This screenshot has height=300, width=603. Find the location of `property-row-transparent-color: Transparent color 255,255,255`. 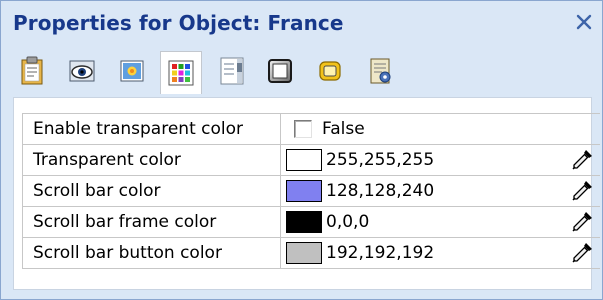

property-row-transparent-color: Transparent color 255,255,255 is located at coordinates (311, 160).